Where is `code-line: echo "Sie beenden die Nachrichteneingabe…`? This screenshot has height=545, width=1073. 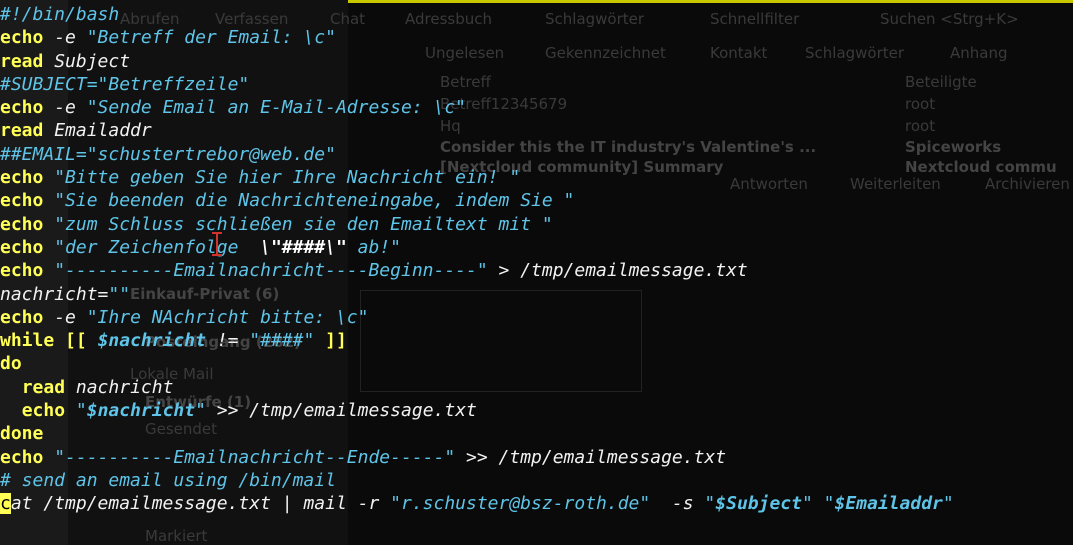
code-line: echo "Sie beenden die Nachrichteneingabe… is located at coordinates (536, 200).